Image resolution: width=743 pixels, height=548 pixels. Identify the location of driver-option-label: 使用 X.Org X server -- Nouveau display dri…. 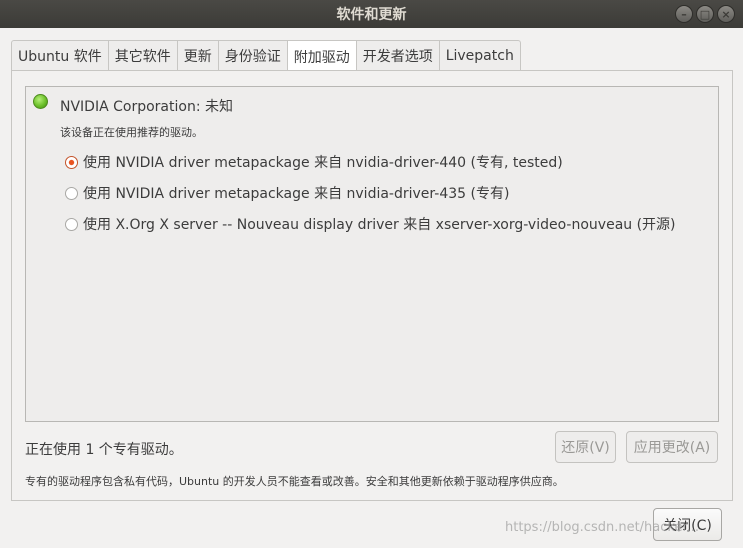
(379, 225).